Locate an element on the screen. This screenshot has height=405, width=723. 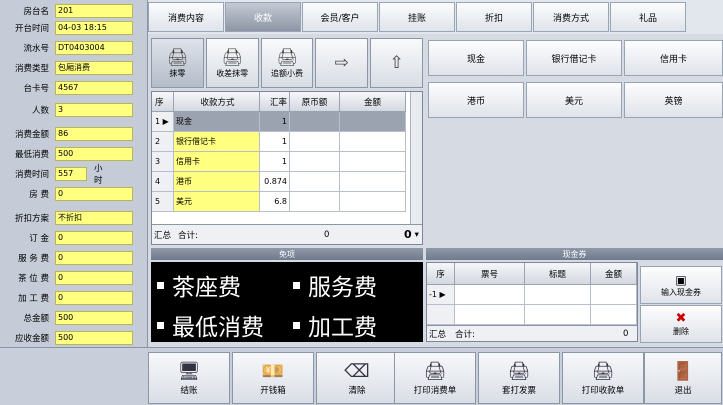
tea-fee-value: 0 is located at coordinates (94, 278).